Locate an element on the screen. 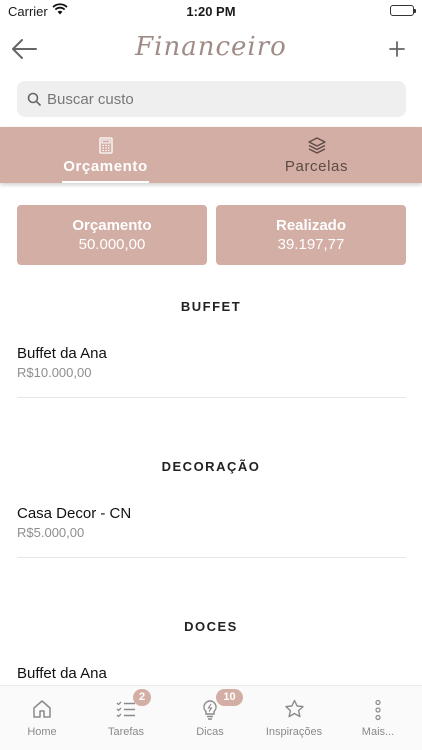  status-bar: Carrier 1:20 PM is located at coordinates (211, 11).